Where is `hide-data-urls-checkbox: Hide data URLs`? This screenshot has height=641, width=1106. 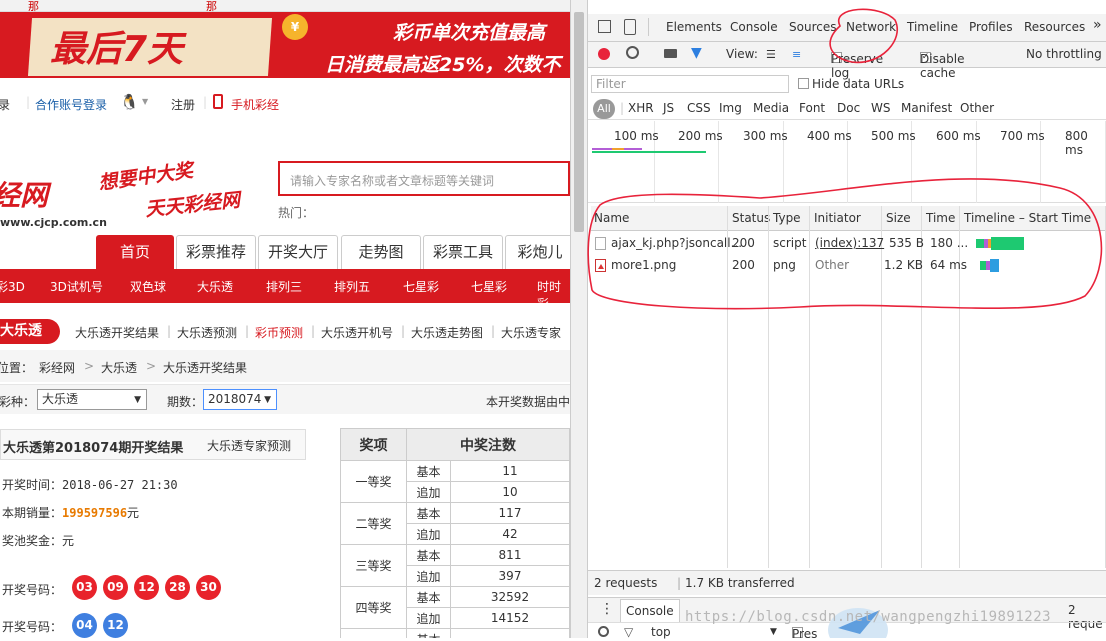
hide-data-urls-checkbox: Hide data URLs is located at coordinates (851, 84).